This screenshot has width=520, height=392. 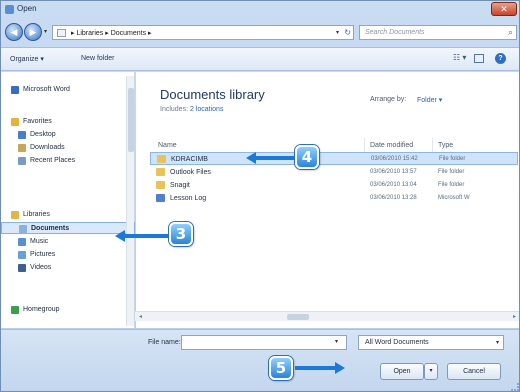 I want to click on scroll-left-icon: ◂, so click(x=140, y=316).